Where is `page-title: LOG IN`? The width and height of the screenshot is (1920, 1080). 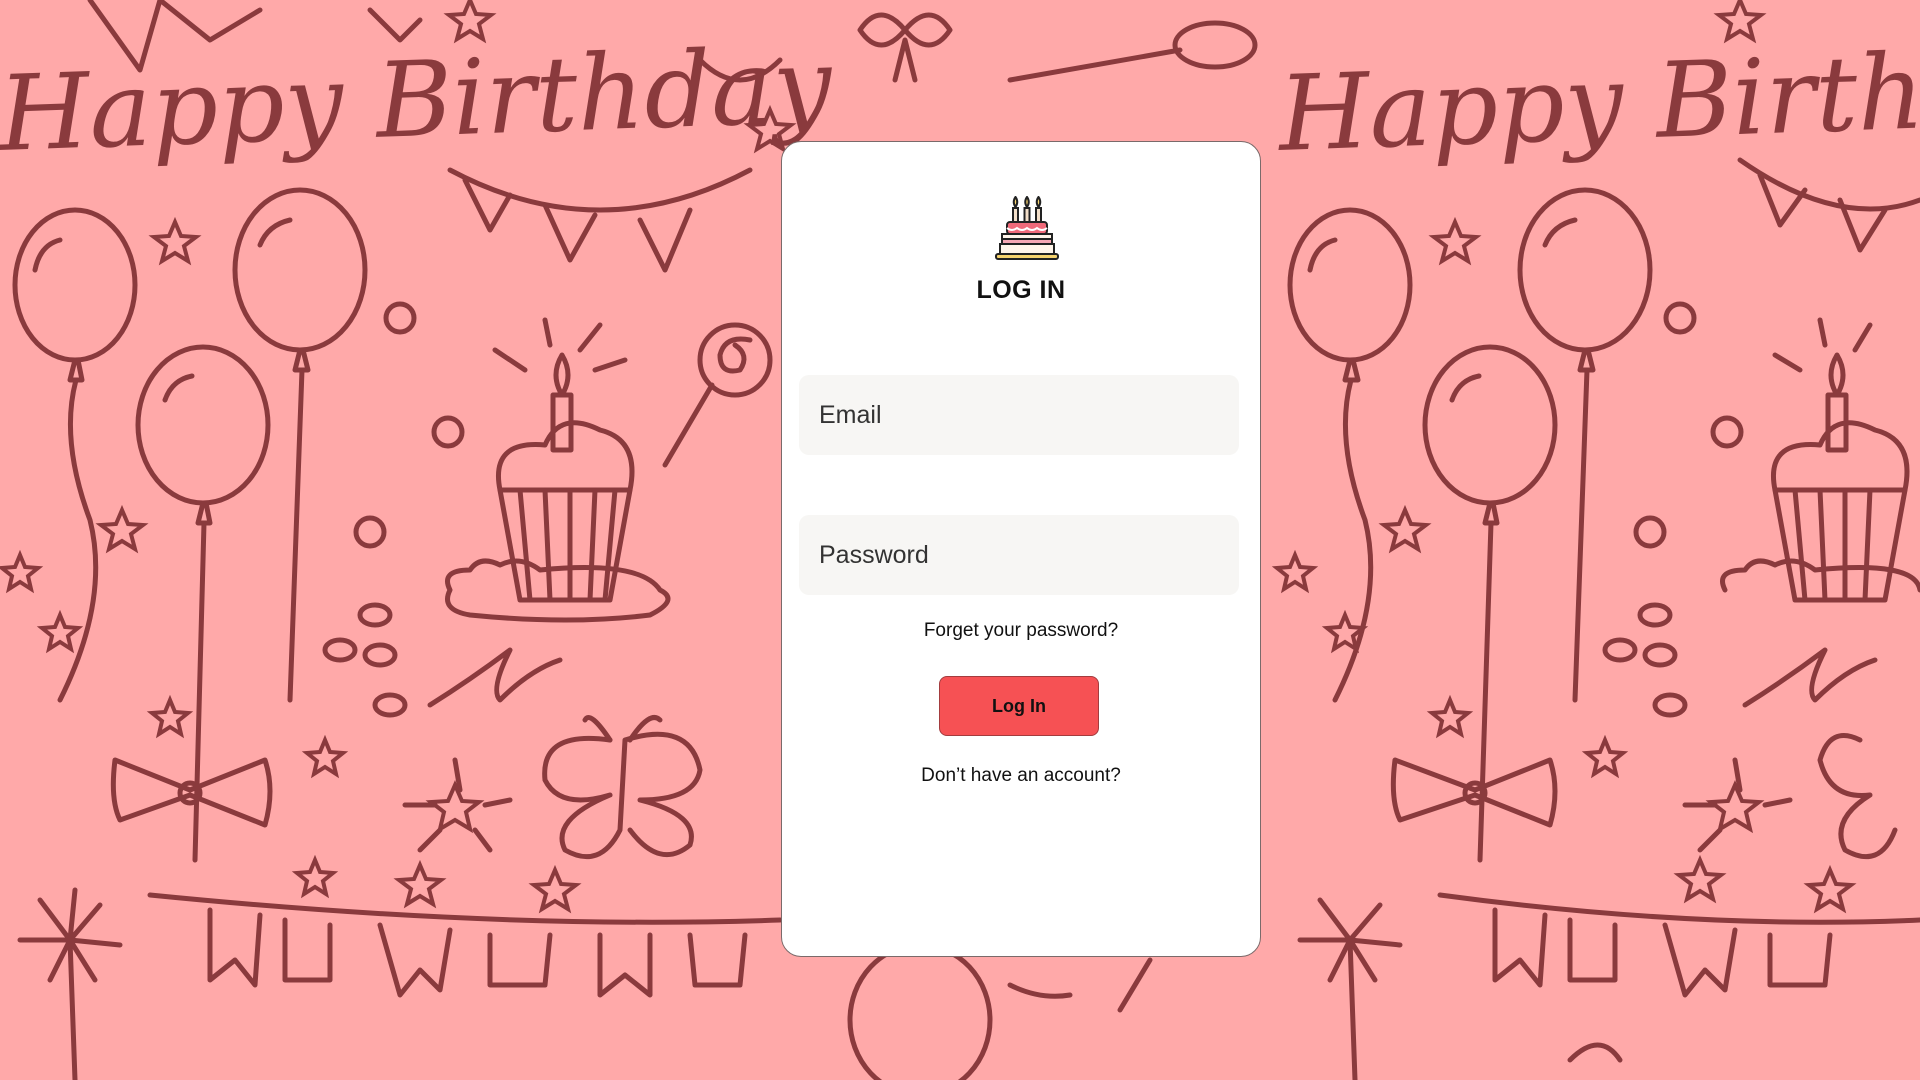
page-title: LOG IN is located at coordinates (1021, 290).